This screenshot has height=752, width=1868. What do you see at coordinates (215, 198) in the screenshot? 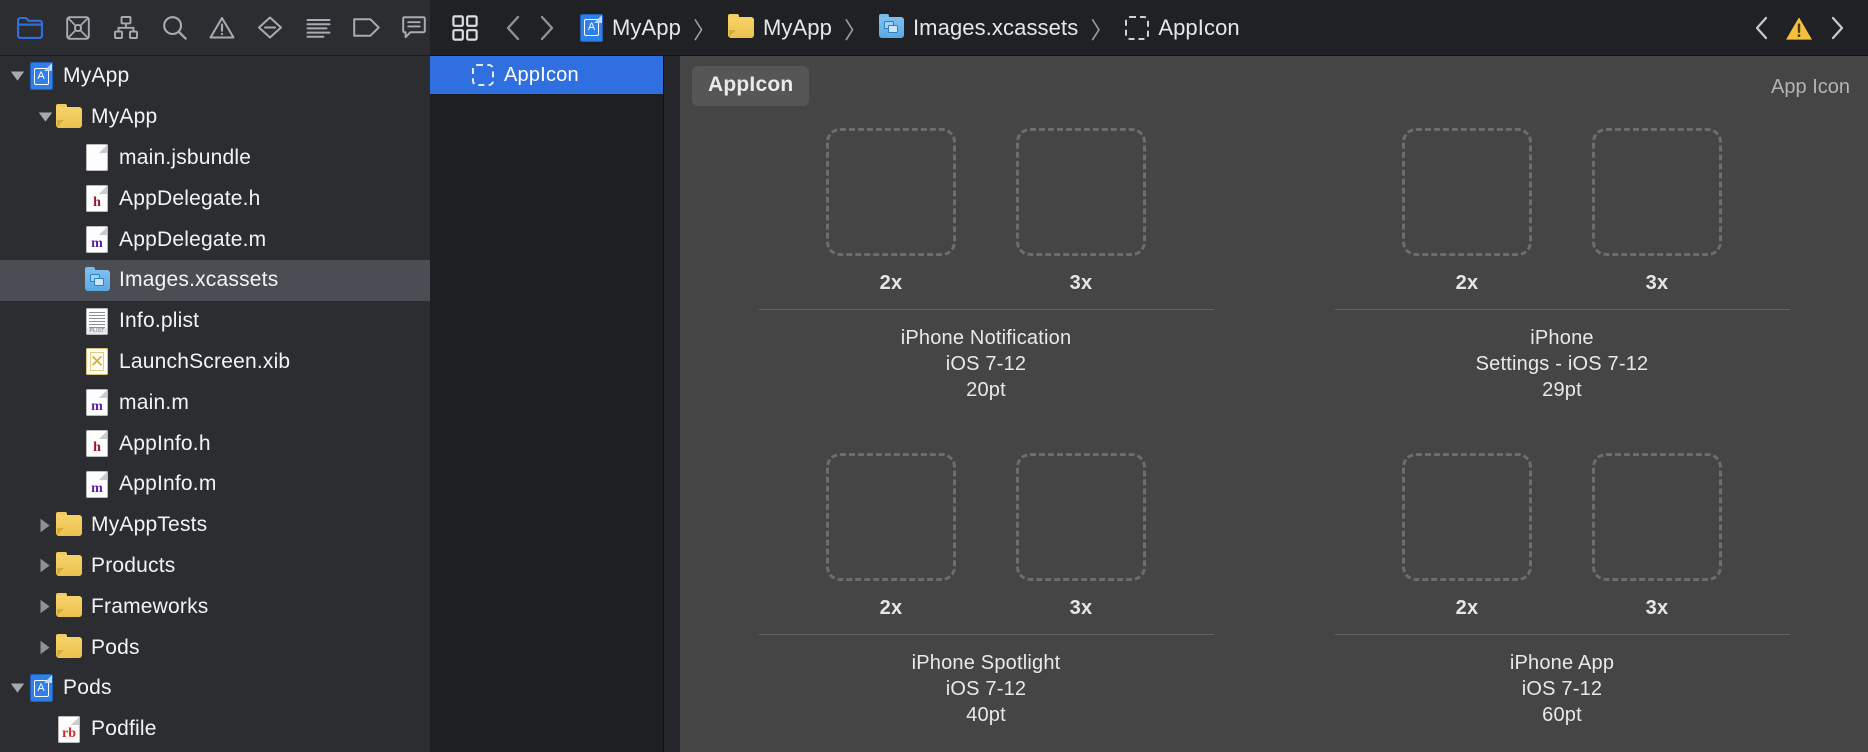
I see `nav-row-appdelegate-h: h AppDelegate.h` at bounding box center [215, 198].